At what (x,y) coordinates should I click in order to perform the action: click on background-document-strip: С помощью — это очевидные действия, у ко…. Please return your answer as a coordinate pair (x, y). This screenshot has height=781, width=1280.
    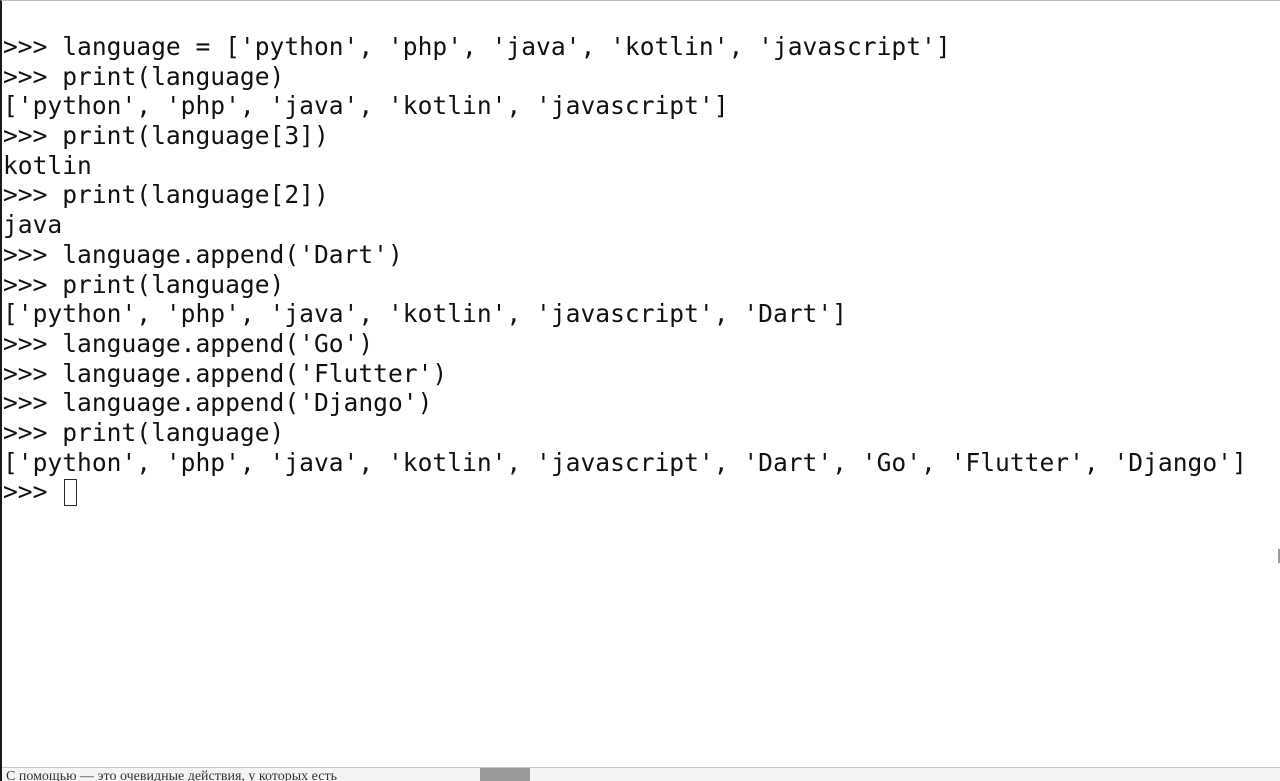
    Looking at the image, I should click on (641, 774).